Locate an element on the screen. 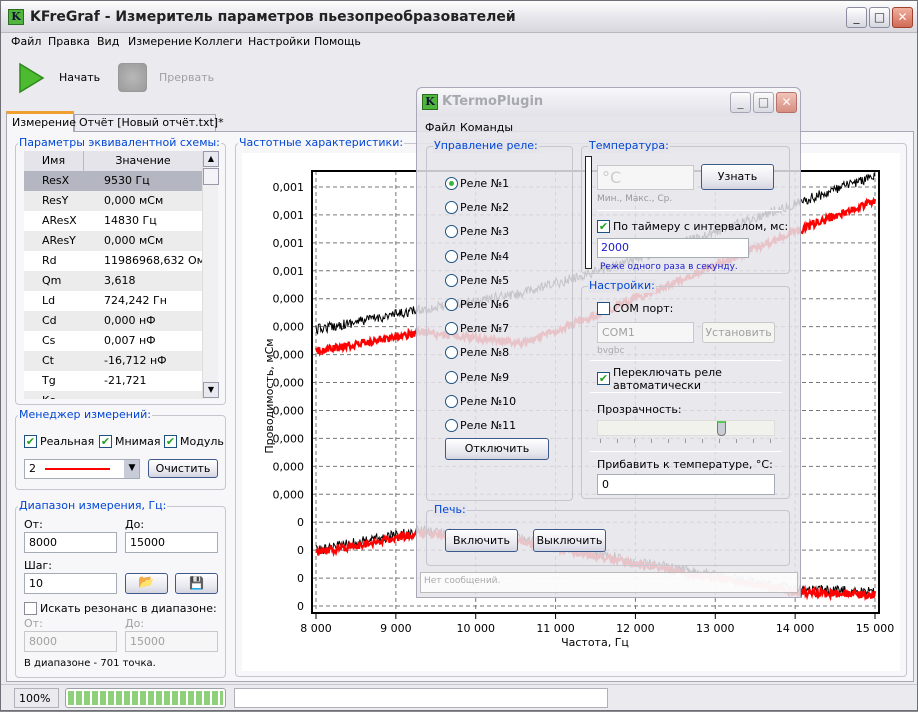  opacity-label: Прозрачность: is located at coordinates (639, 409).